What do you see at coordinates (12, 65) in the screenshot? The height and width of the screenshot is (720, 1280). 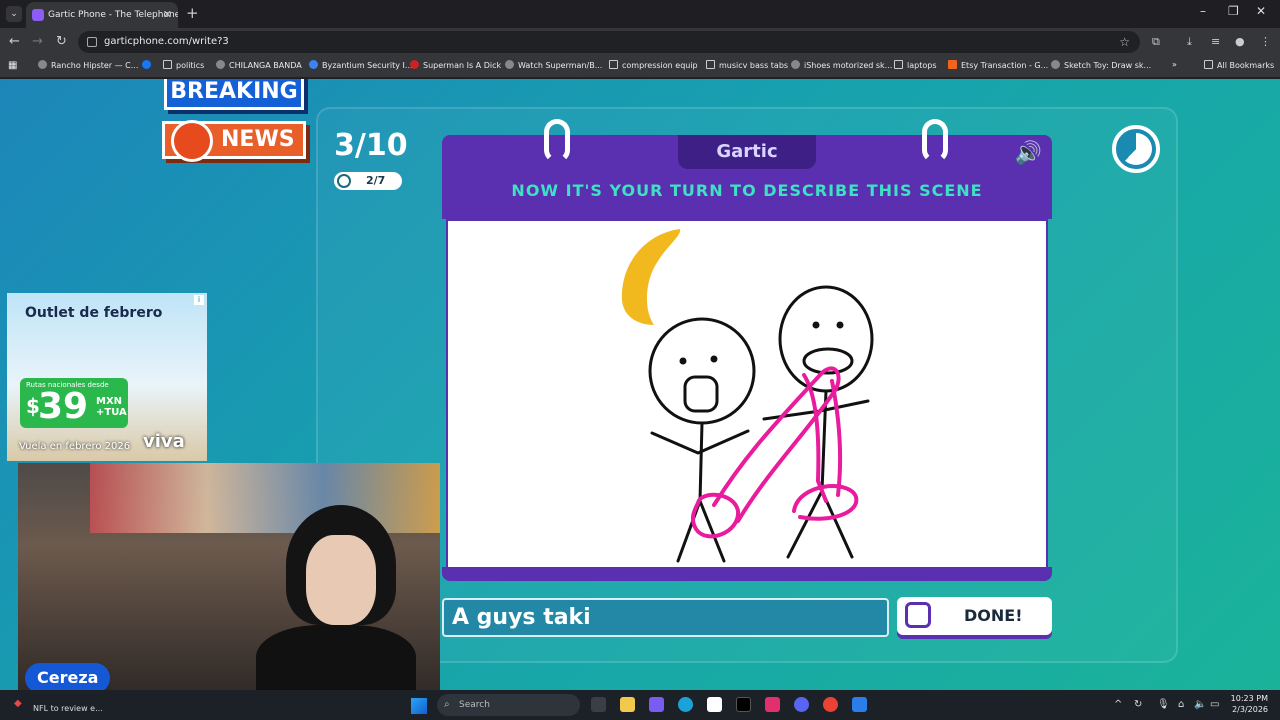 I see `apps-grid-icon: ▦` at bounding box center [12, 65].